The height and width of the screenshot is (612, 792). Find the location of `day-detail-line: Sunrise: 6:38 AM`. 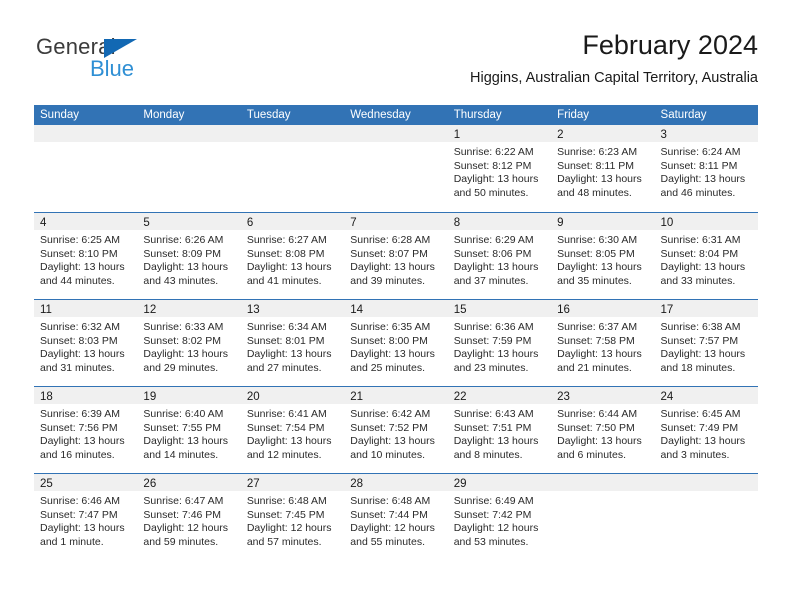

day-detail-line: Sunrise: 6:38 AM is located at coordinates (700, 327).